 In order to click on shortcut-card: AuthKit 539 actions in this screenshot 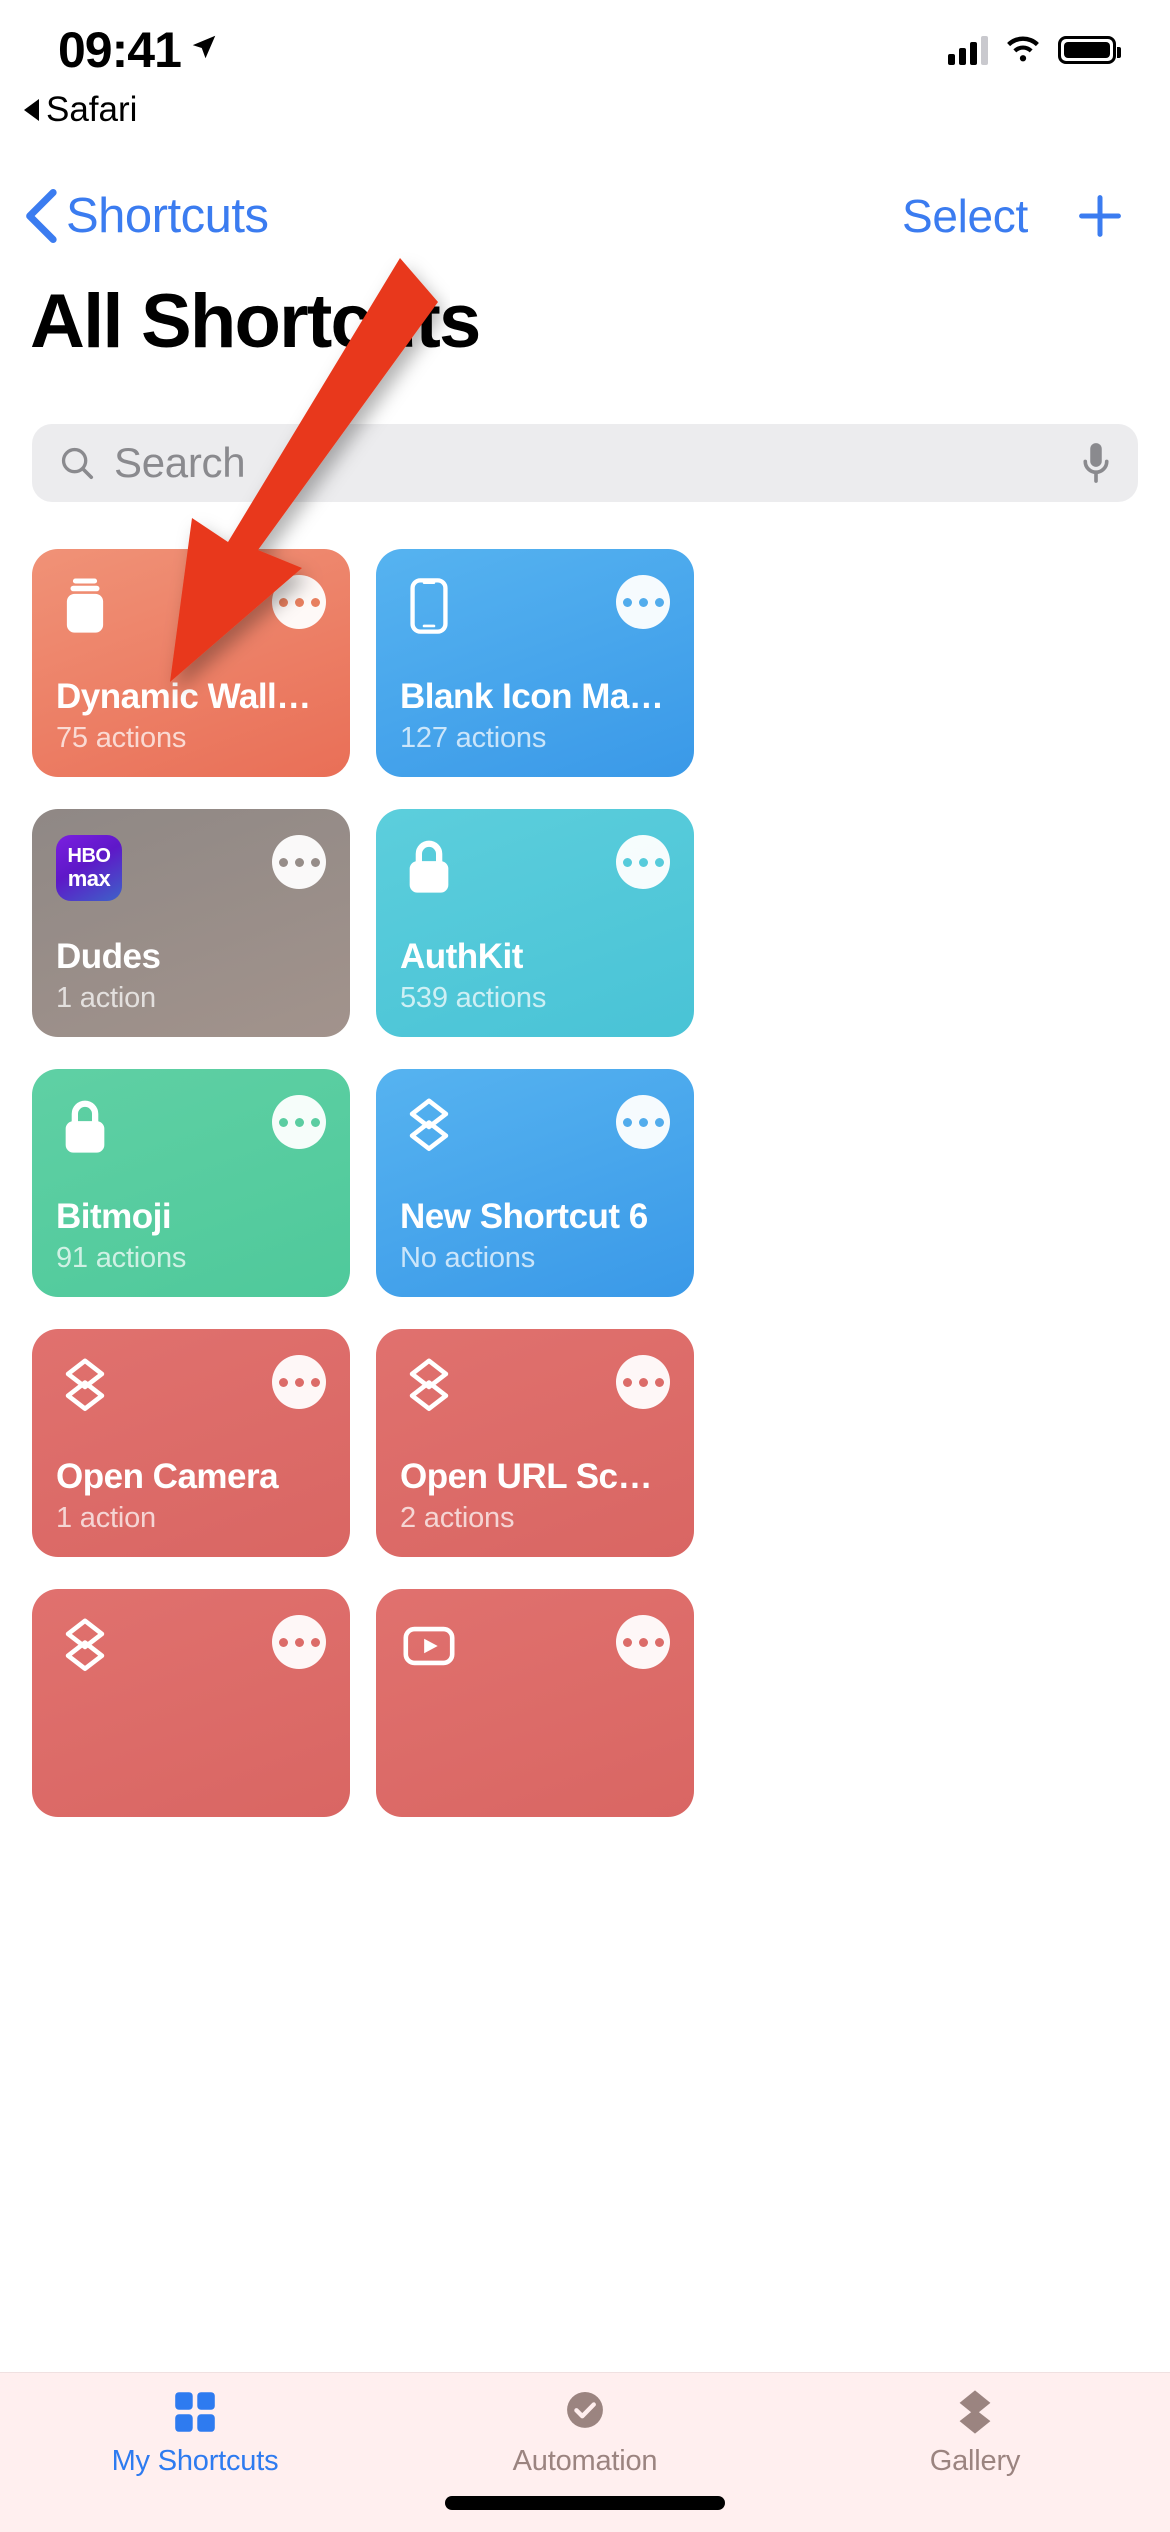, I will do `click(535, 923)`.